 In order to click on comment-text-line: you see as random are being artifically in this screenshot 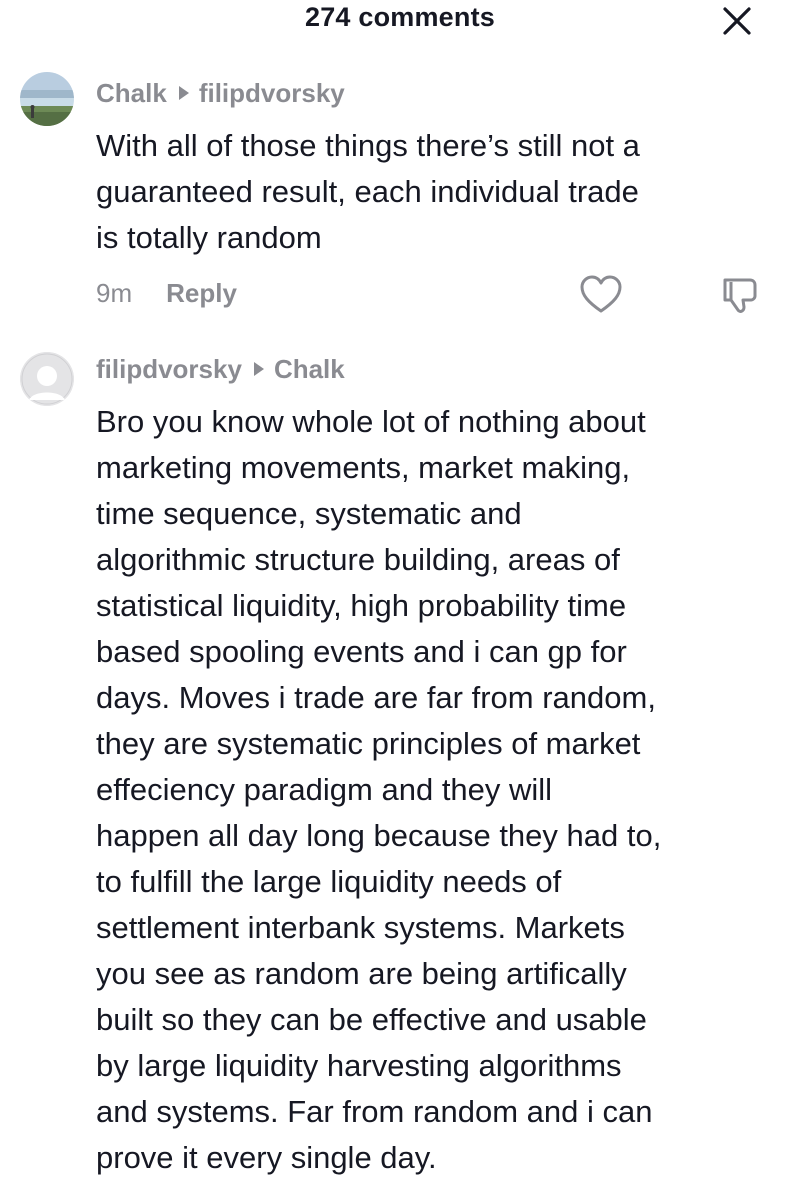, I will do `click(361, 973)`.